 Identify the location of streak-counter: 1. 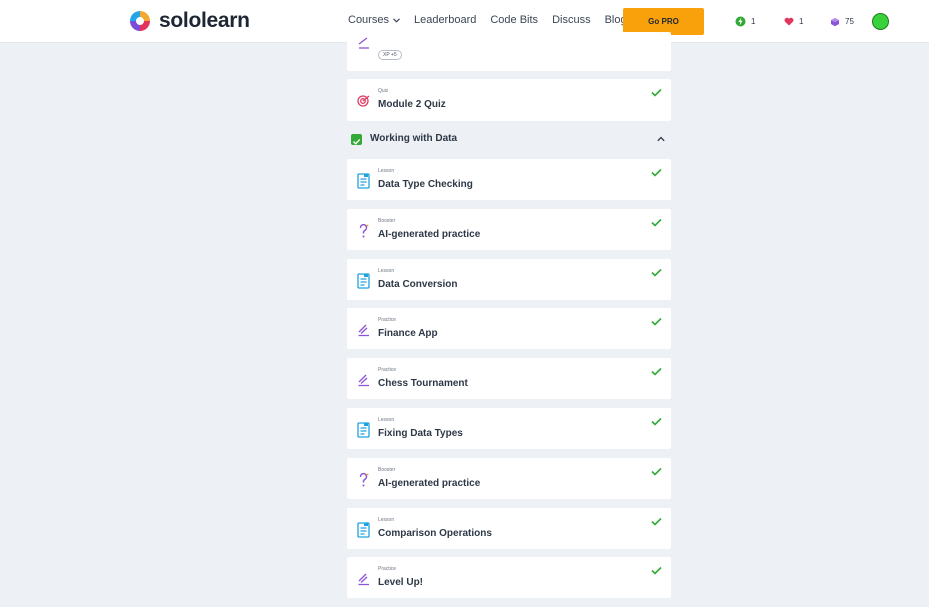
(745, 21).